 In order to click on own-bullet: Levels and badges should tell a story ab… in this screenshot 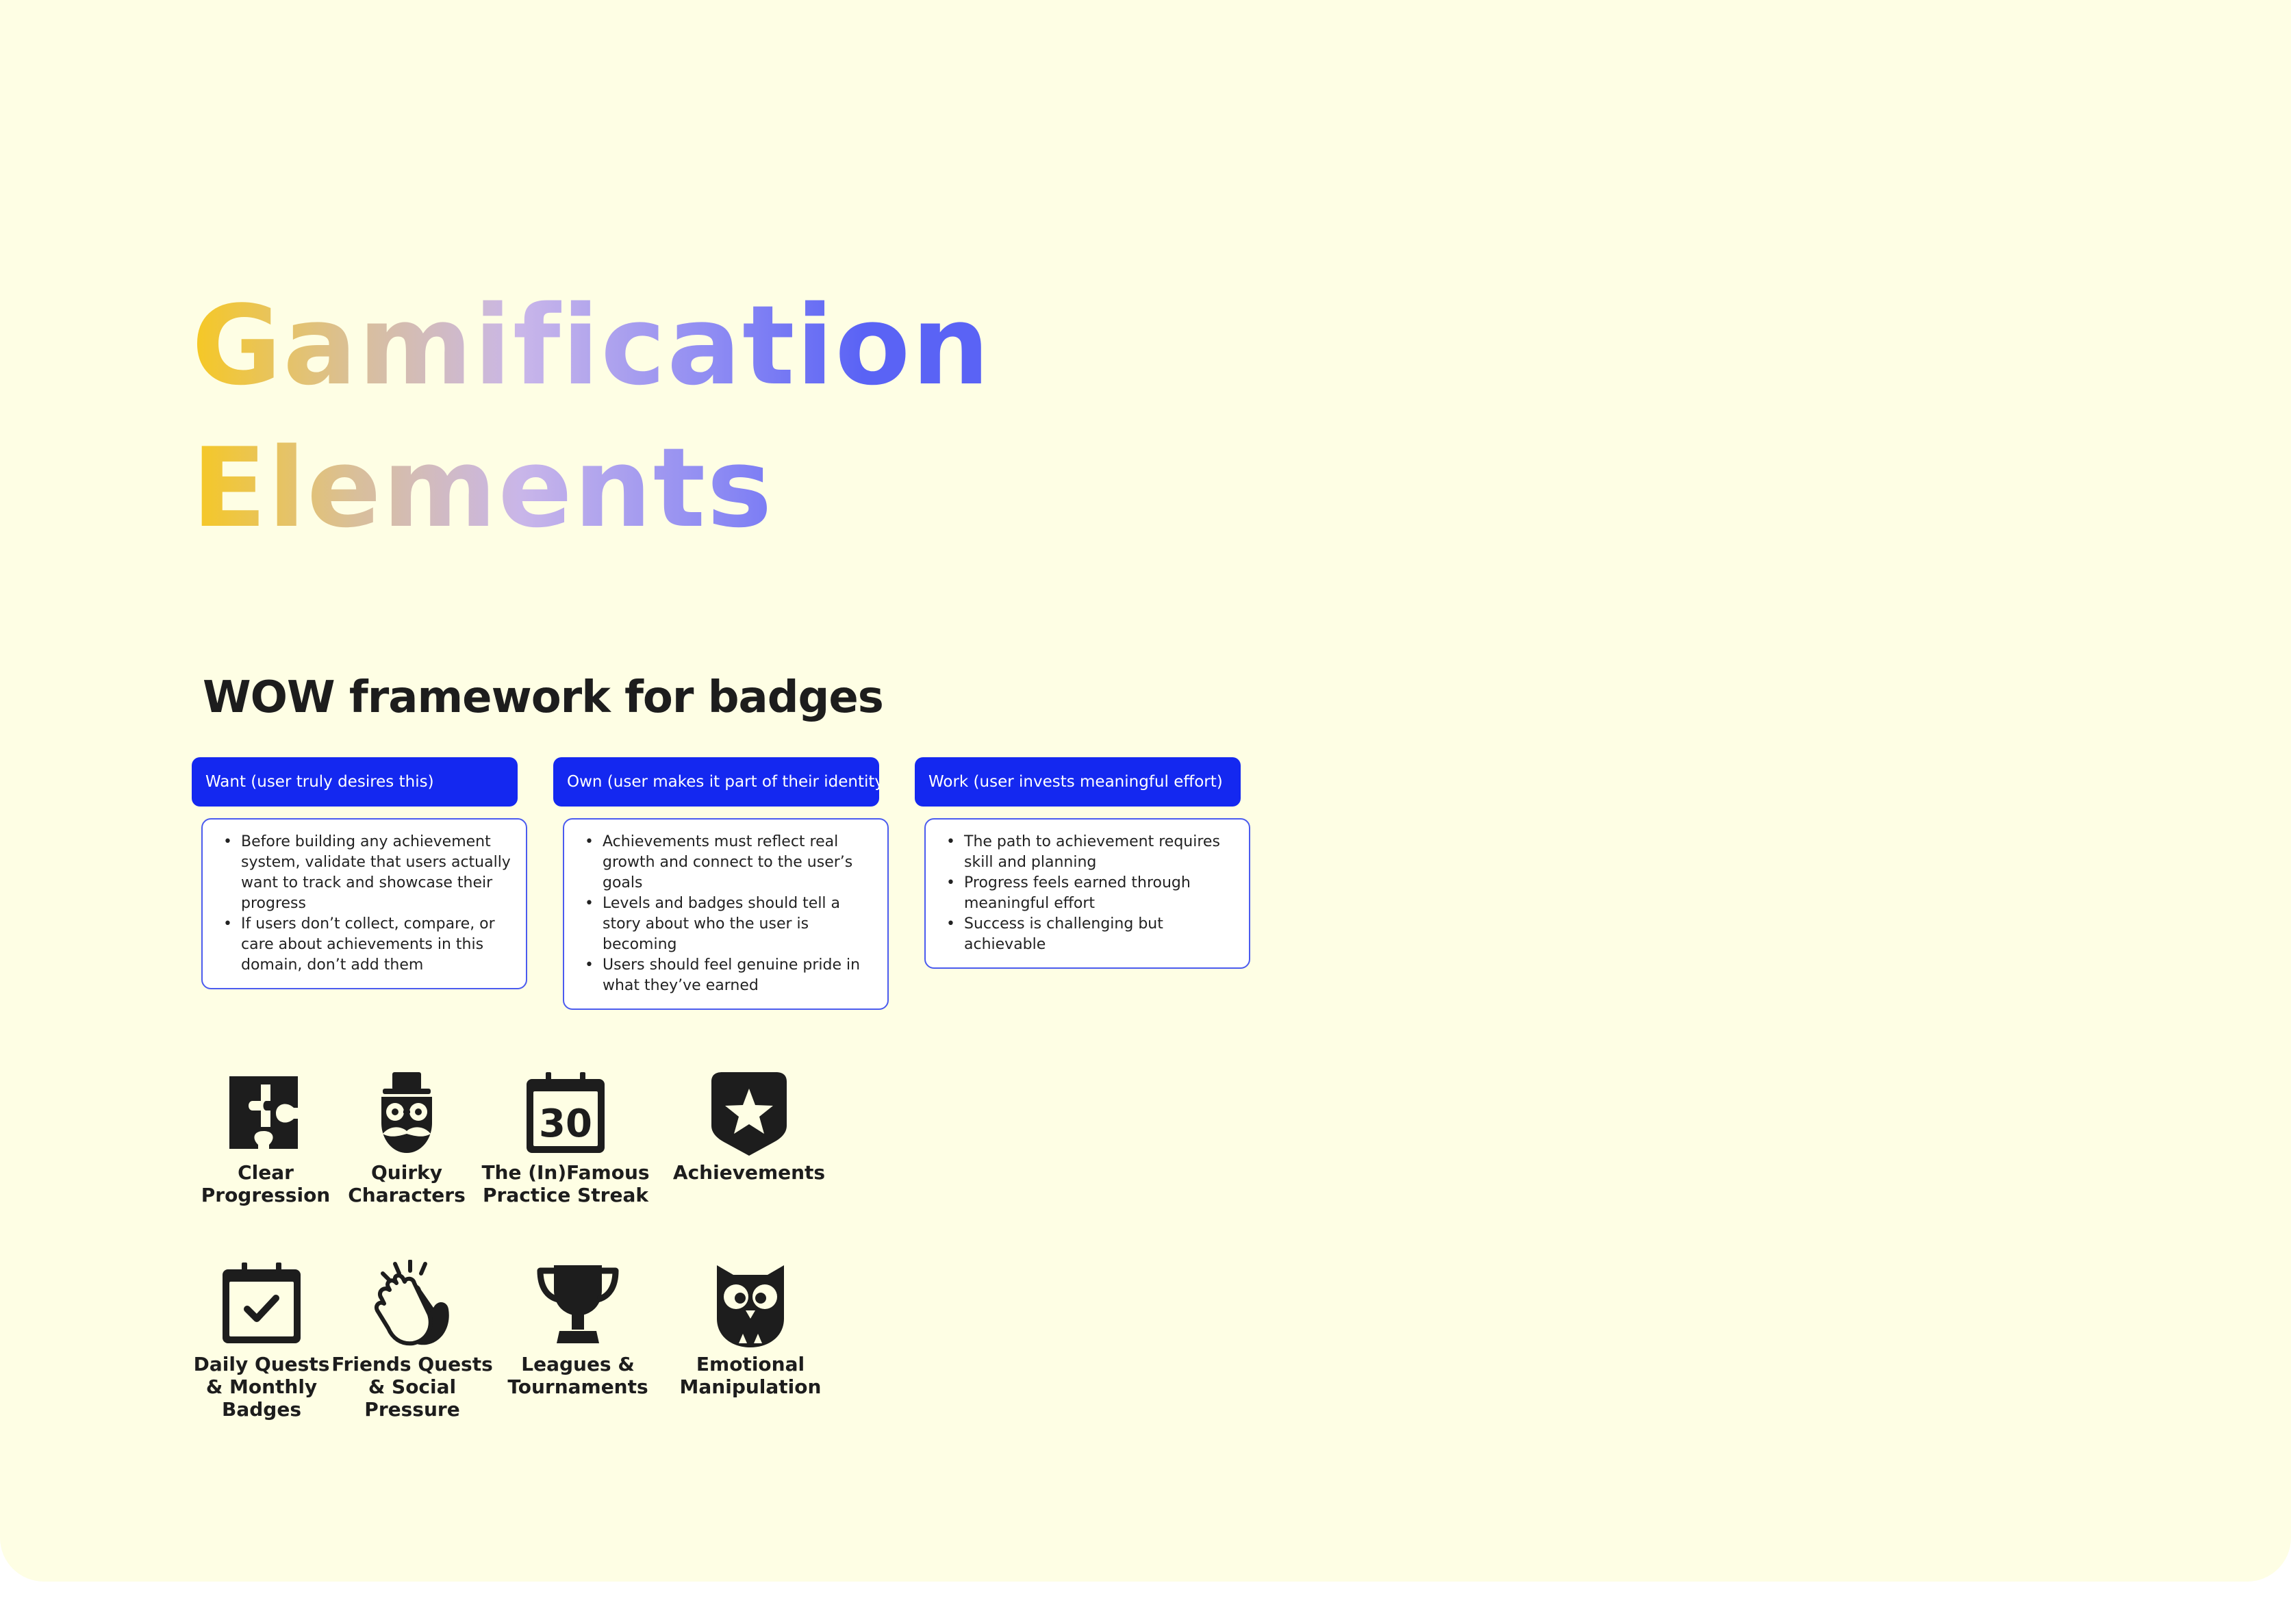, I will do `click(730, 924)`.